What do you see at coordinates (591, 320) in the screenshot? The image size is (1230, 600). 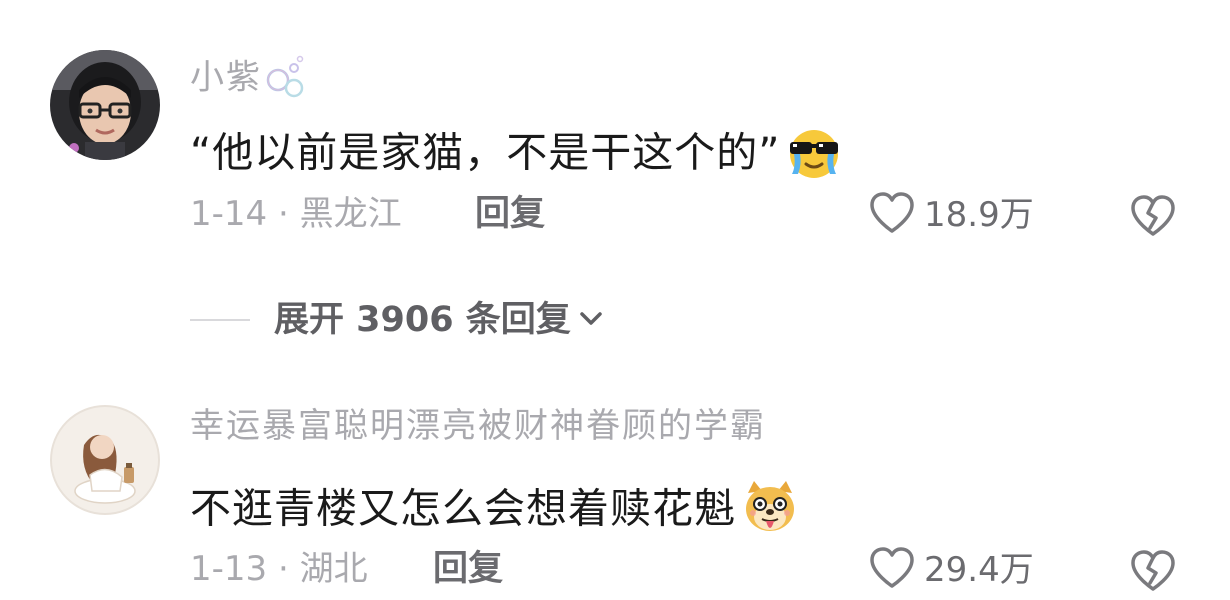 I see `chevron-down-icon` at bounding box center [591, 320].